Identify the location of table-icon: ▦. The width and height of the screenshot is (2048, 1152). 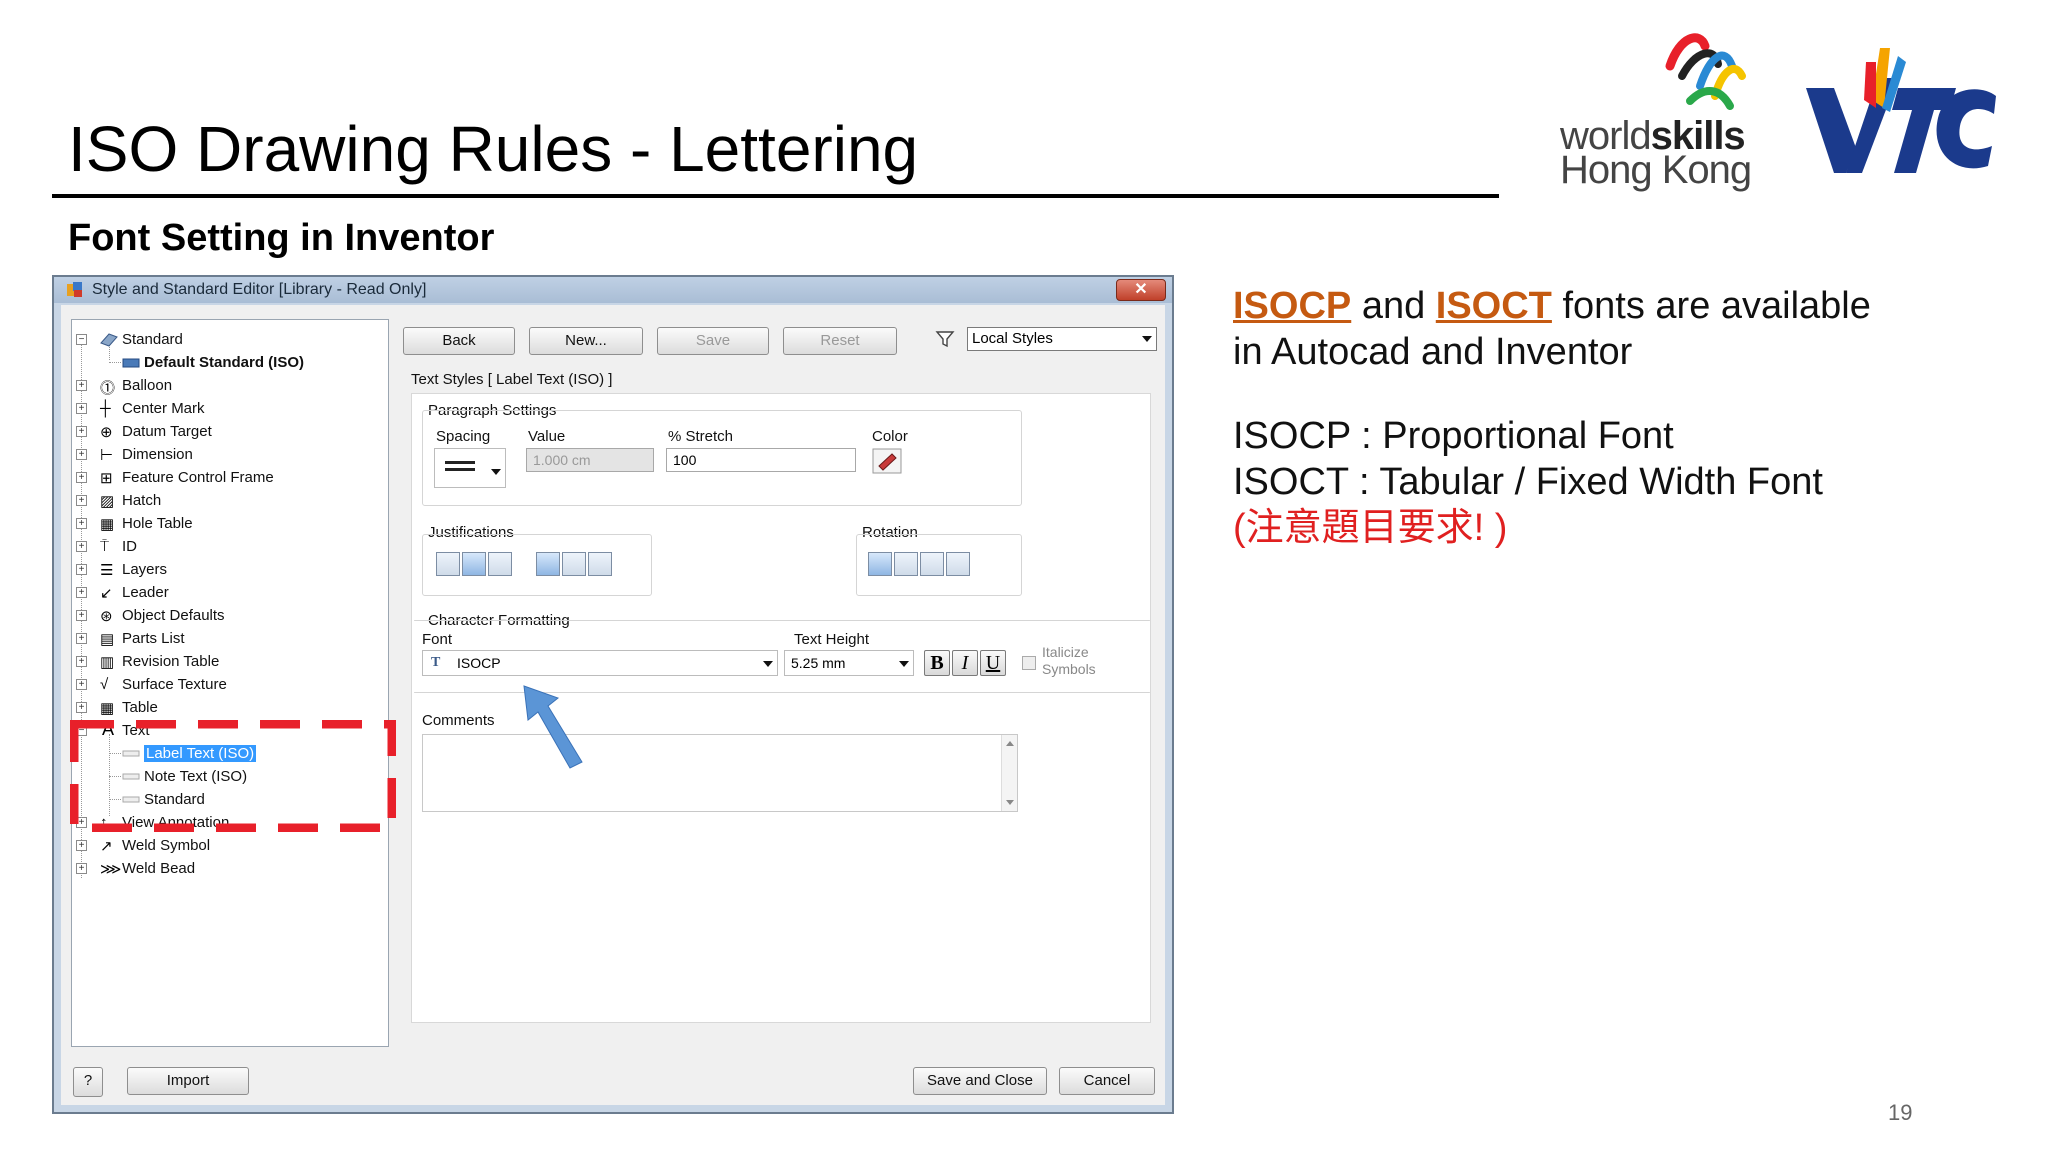
(107, 708).